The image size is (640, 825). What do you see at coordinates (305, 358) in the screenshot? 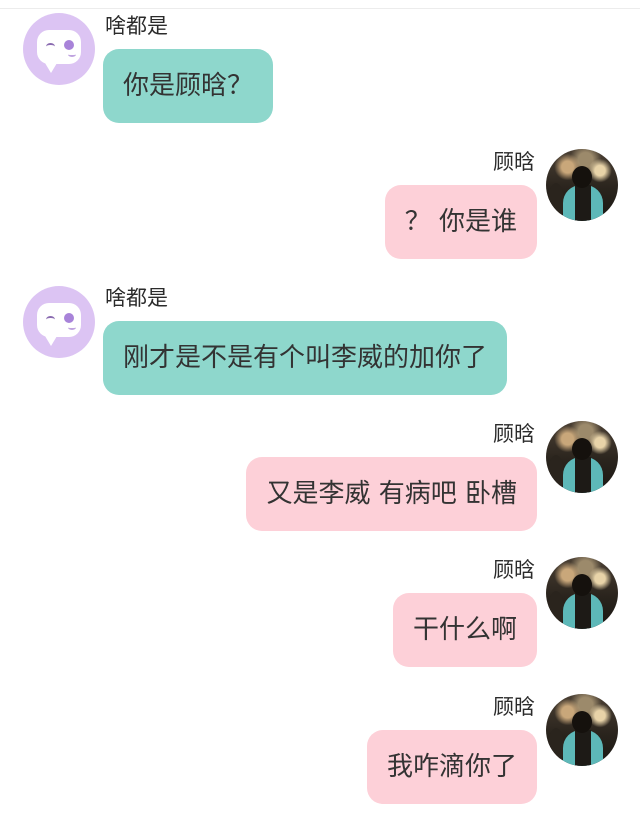
I see `message-bubble: 刚才是不是有个叫李威的加你了` at bounding box center [305, 358].